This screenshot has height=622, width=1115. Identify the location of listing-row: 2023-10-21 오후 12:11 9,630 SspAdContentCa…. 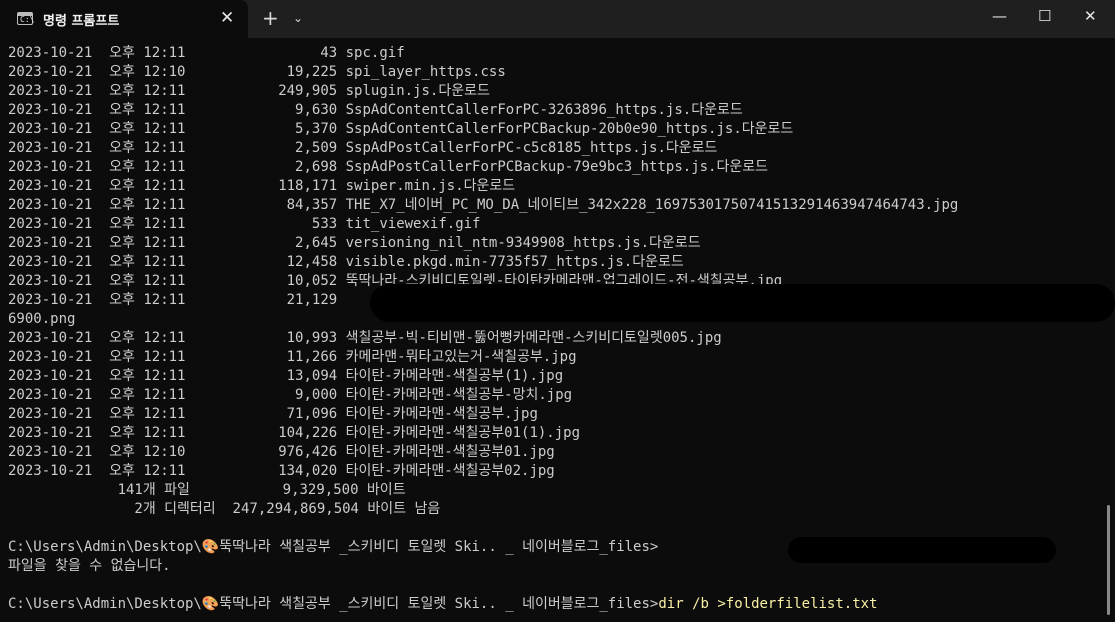
(375, 110).